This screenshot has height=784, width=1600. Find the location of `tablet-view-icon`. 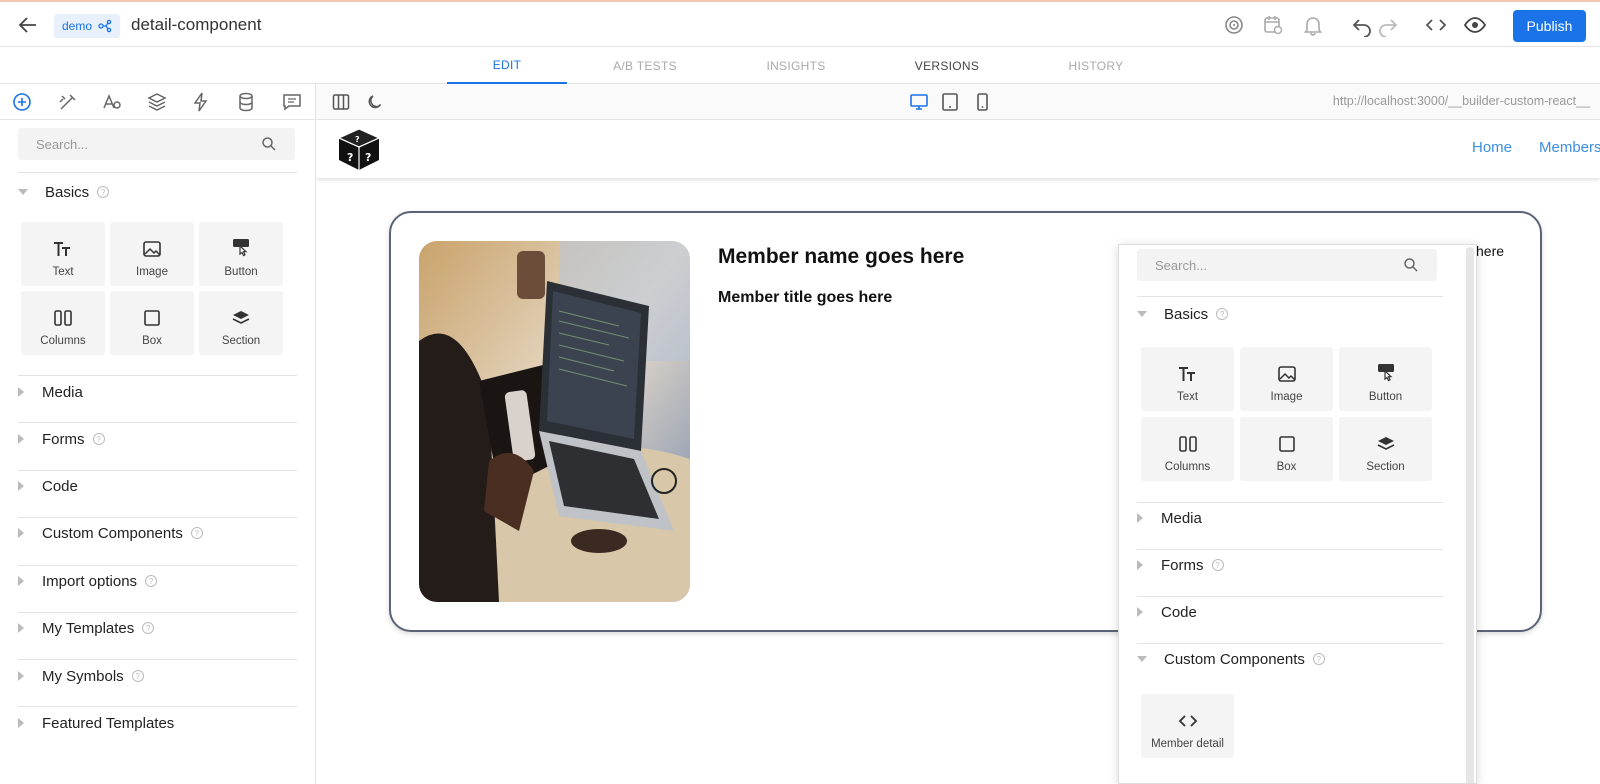

tablet-view-icon is located at coordinates (950, 102).